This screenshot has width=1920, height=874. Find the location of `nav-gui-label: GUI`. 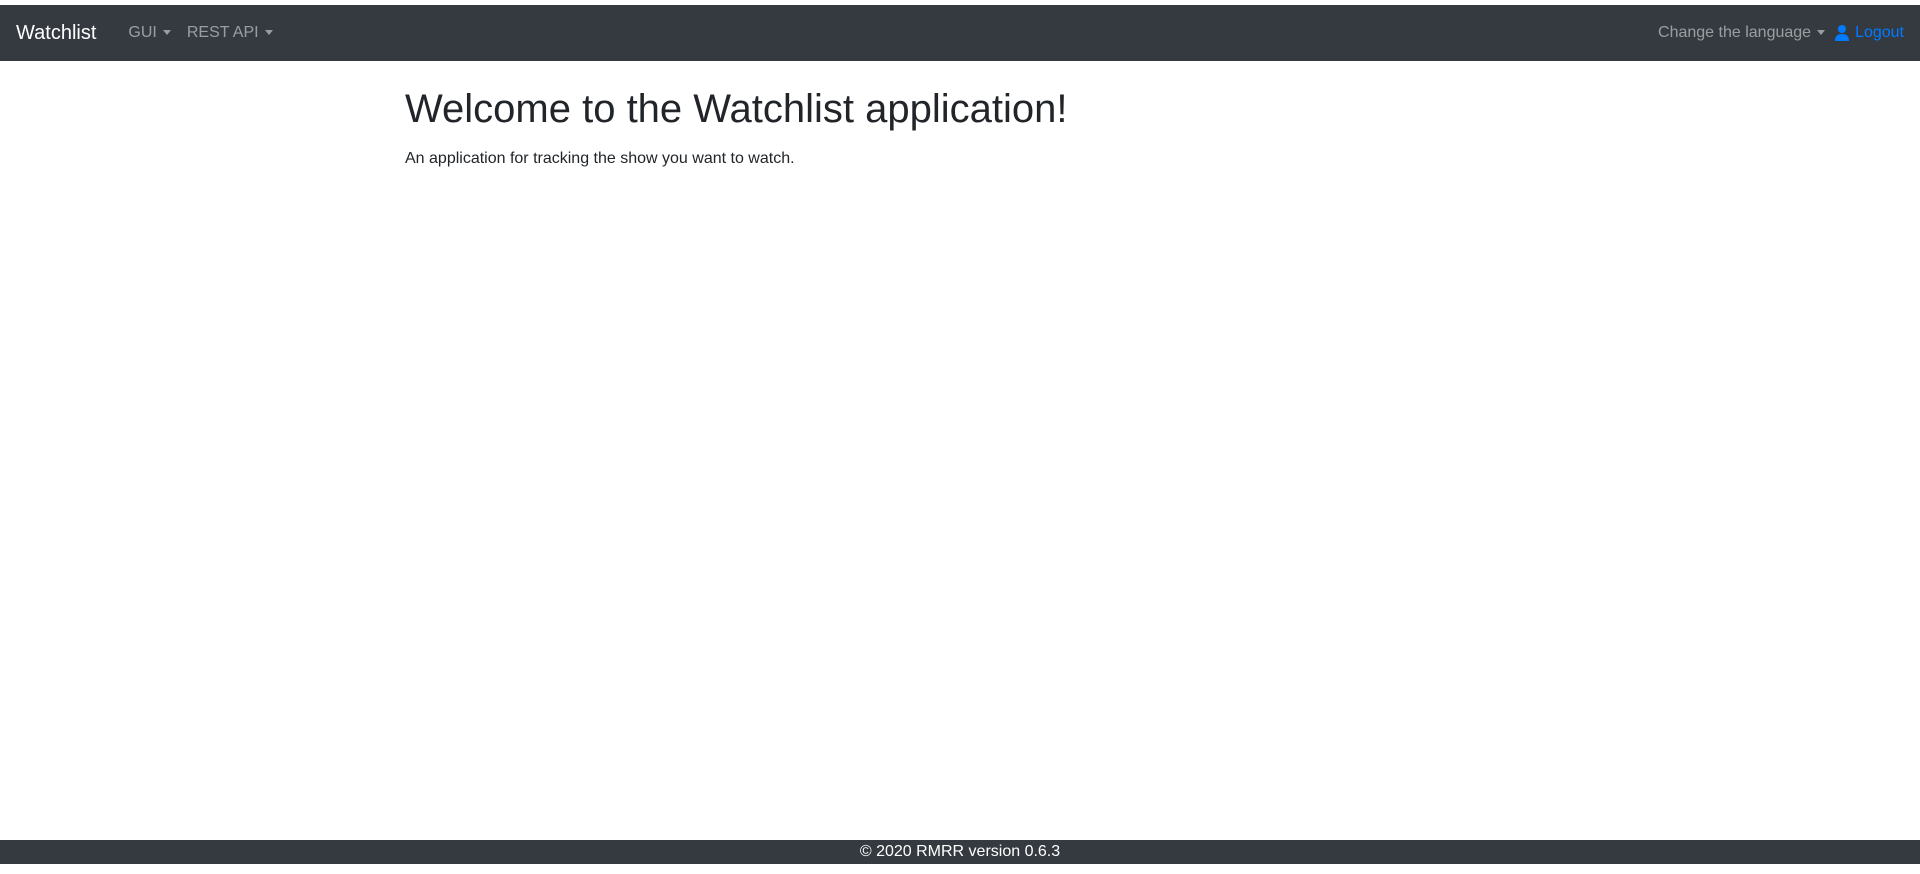

nav-gui-label: GUI is located at coordinates (142, 32).